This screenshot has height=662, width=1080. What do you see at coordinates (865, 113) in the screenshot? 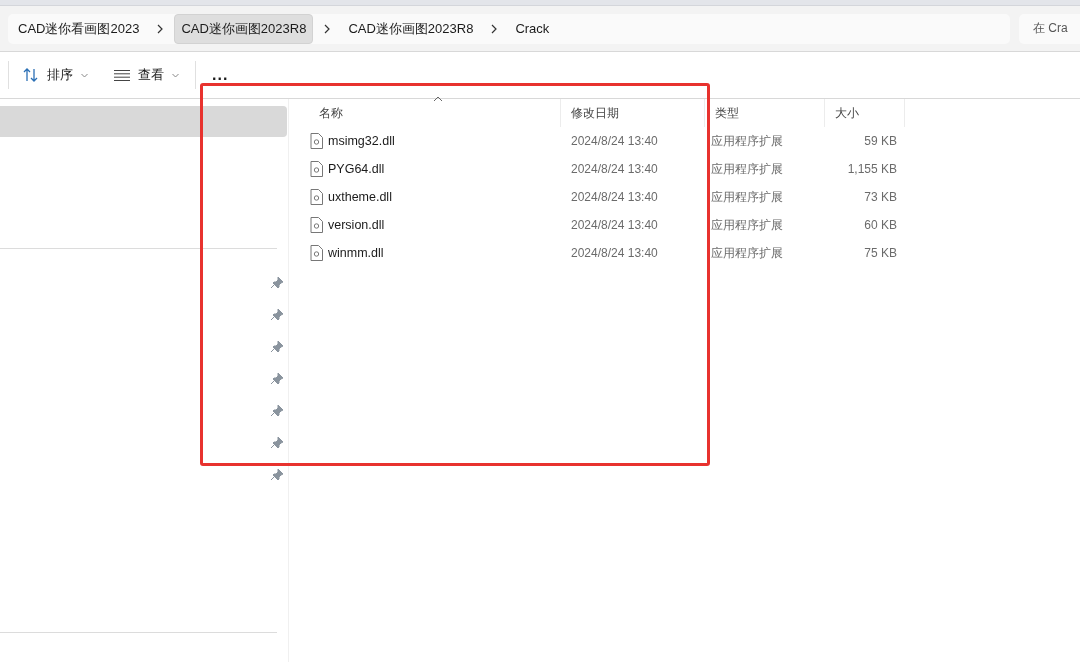
I see `column-header: 大小` at bounding box center [865, 113].